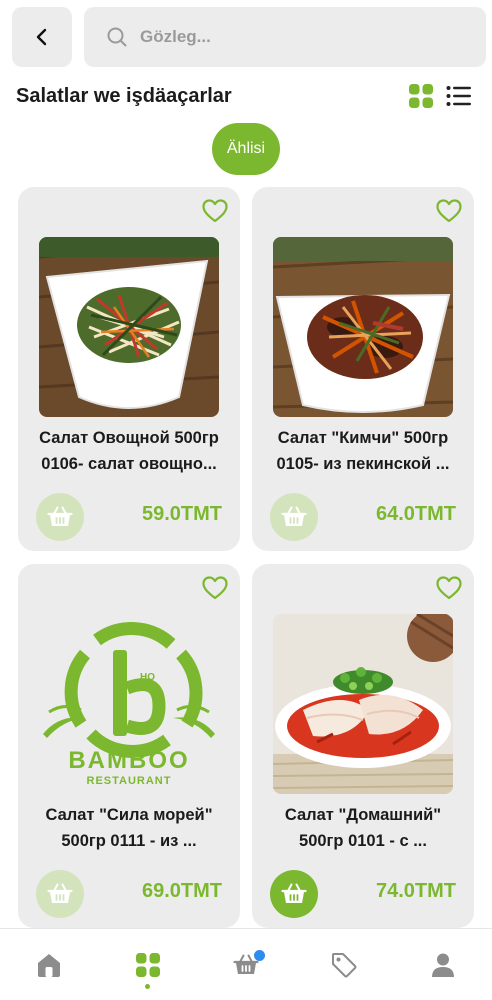  I want to click on product-price: 74.0TMT, so click(415, 891).